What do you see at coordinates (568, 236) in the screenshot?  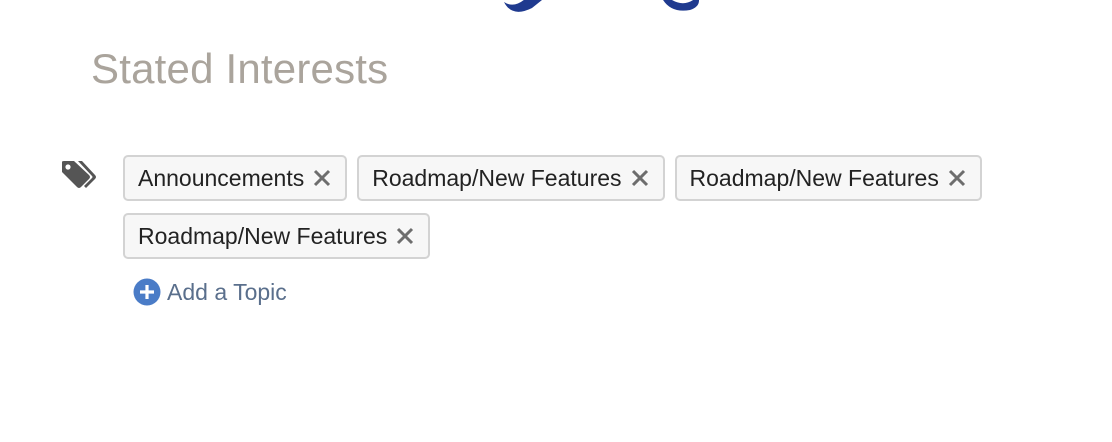 I see `tag-row: Roadmap/New Features` at bounding box center [568, 236].